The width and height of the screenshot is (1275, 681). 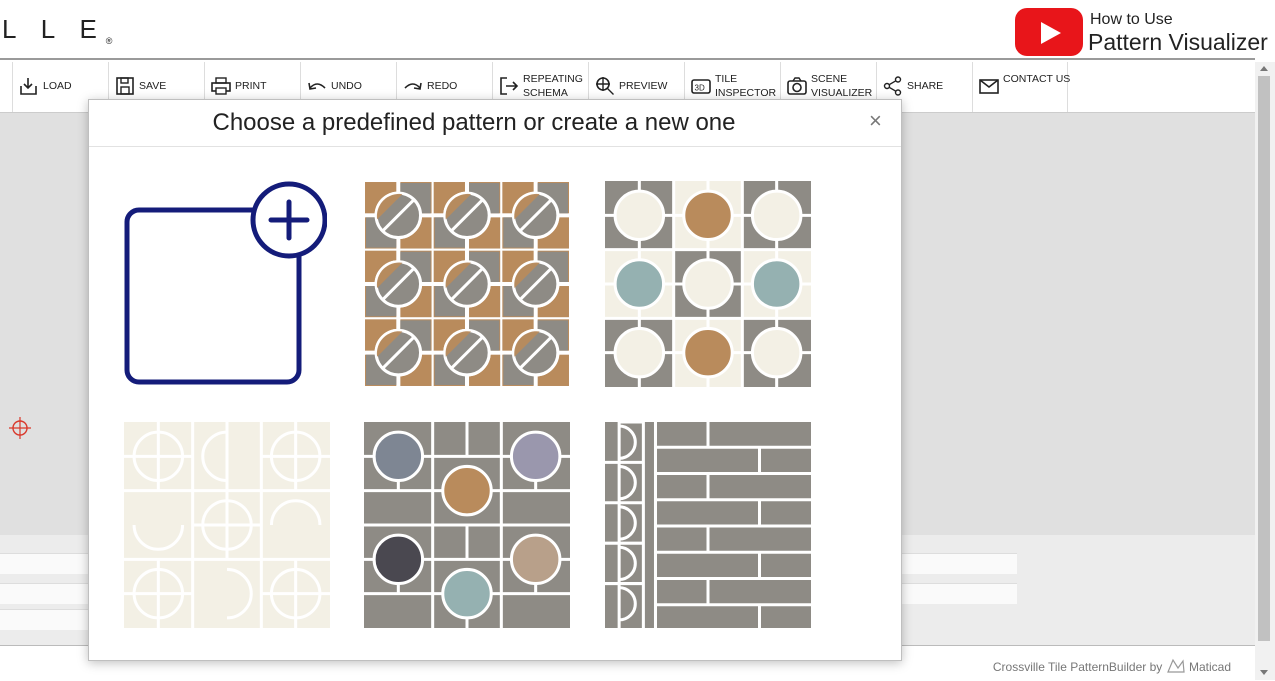 What do you see at coordinates (1175, 665) in the screenshot?
I see `maticad-logo-icon` at bounding box center [1175, 665].